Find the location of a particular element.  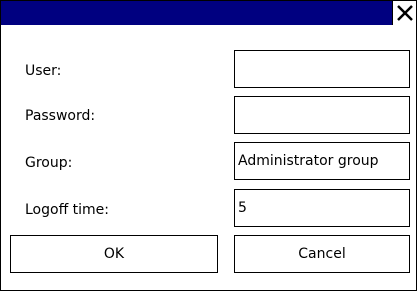

group-input is located at coordinates (322, 161).